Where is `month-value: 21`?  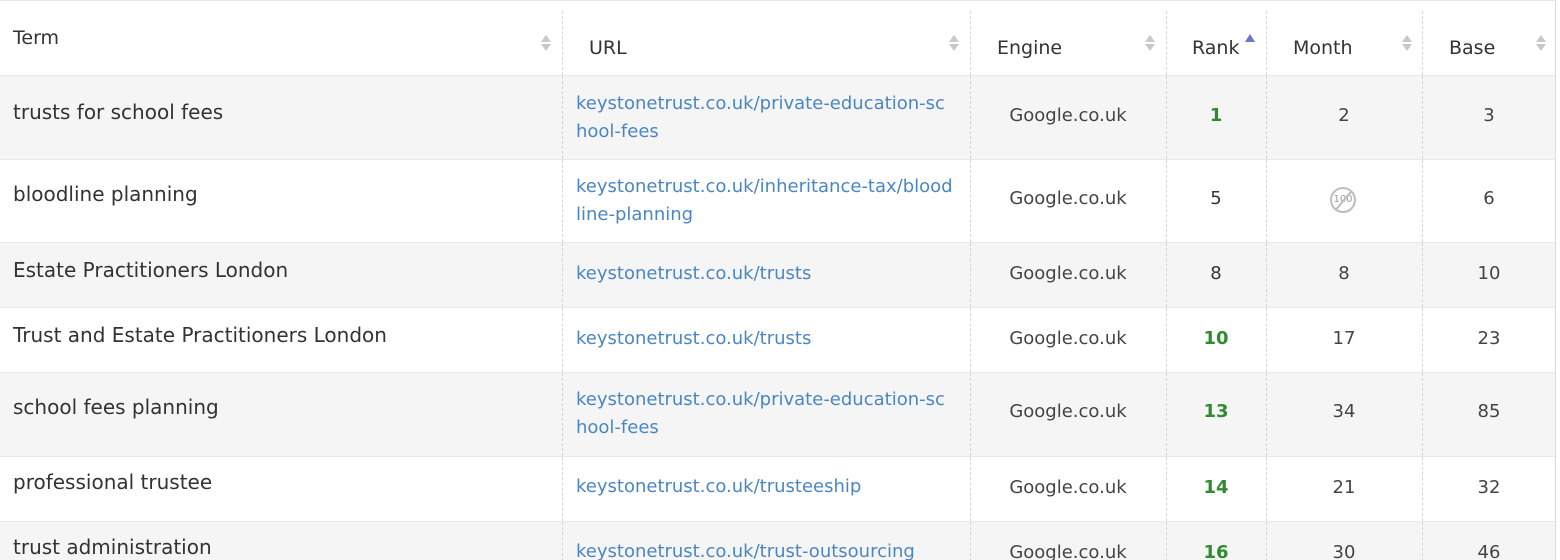 month-value: 21 is located at coordinates (1344, 487).